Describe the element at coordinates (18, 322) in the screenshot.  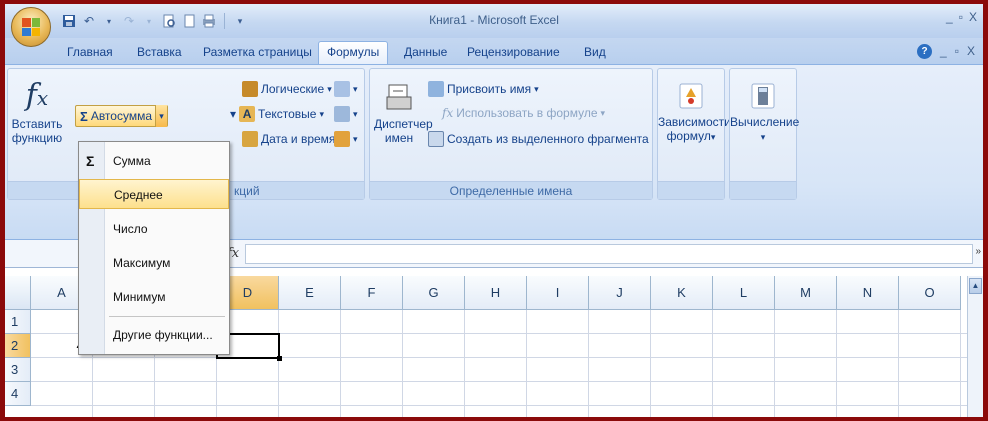
I see `row-header: 1` at that location.